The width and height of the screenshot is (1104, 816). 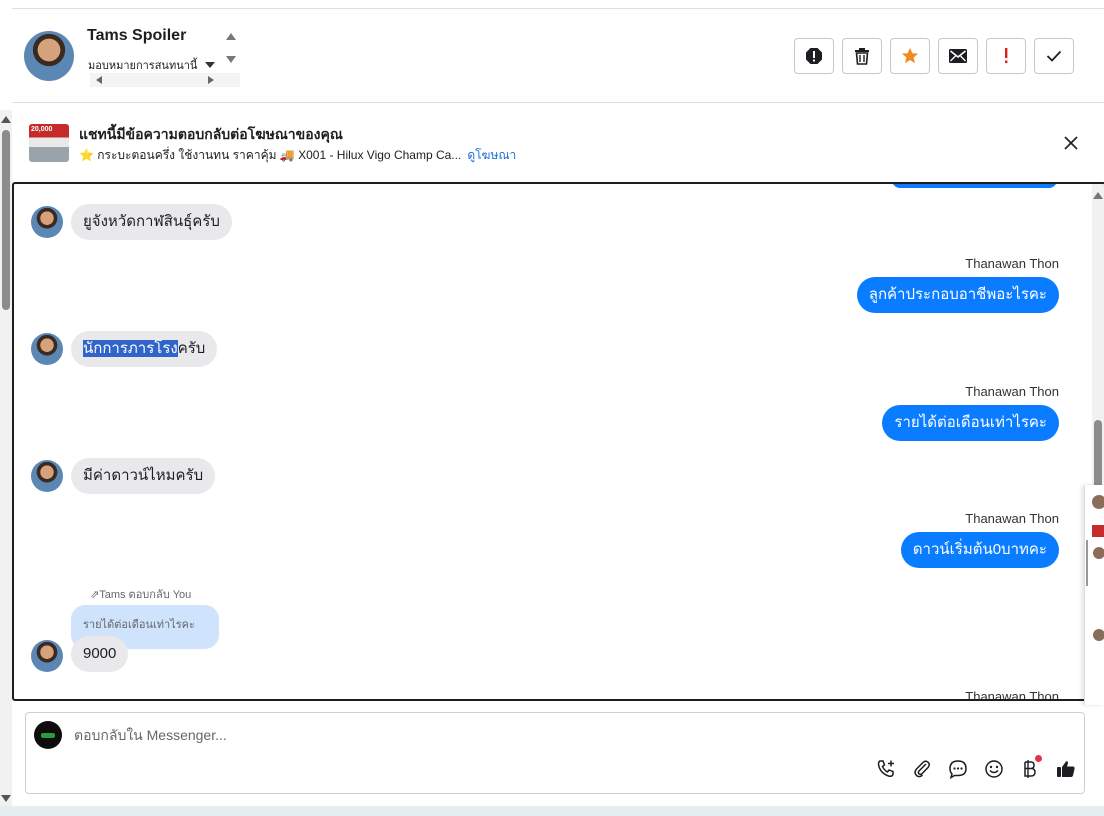 I want to click on message-row-incoming: 9000, so click(x=80, y=654).